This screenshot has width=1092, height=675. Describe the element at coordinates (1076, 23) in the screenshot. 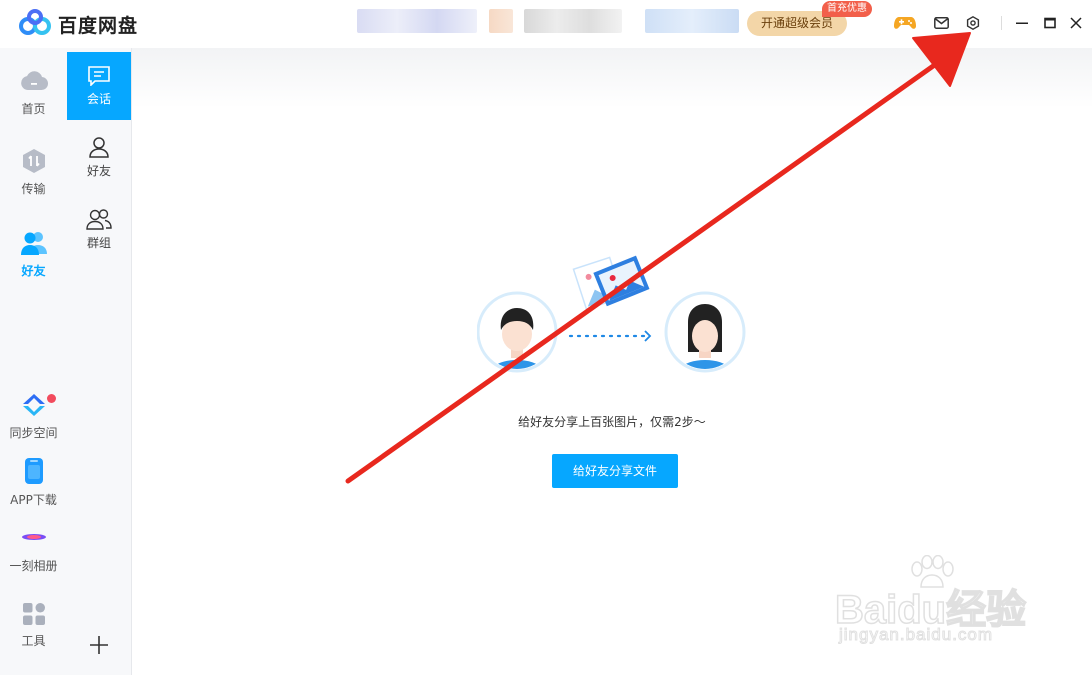

I see `close-icon` at that location.